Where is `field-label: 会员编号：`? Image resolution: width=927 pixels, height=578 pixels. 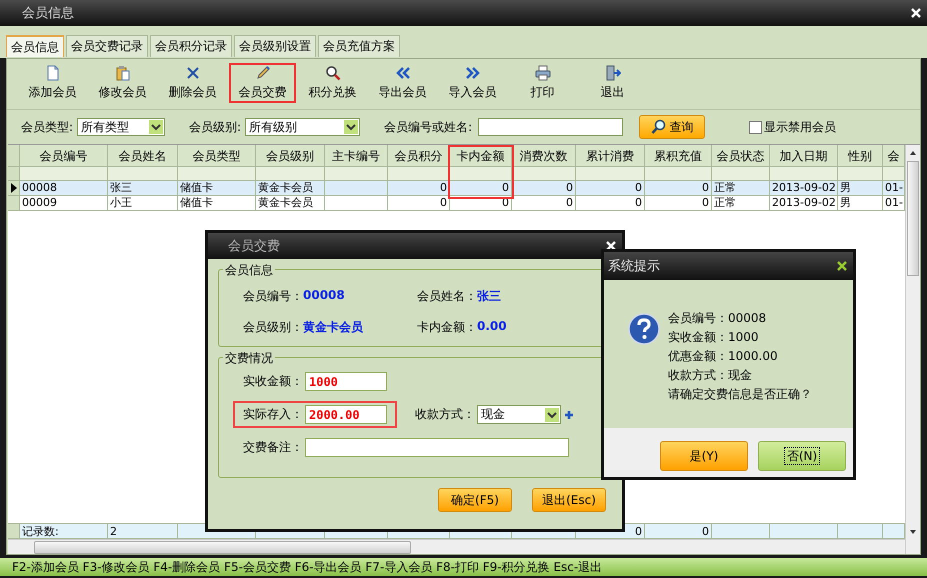
field-label: 会员编号： is located at coordinates (273, 296).